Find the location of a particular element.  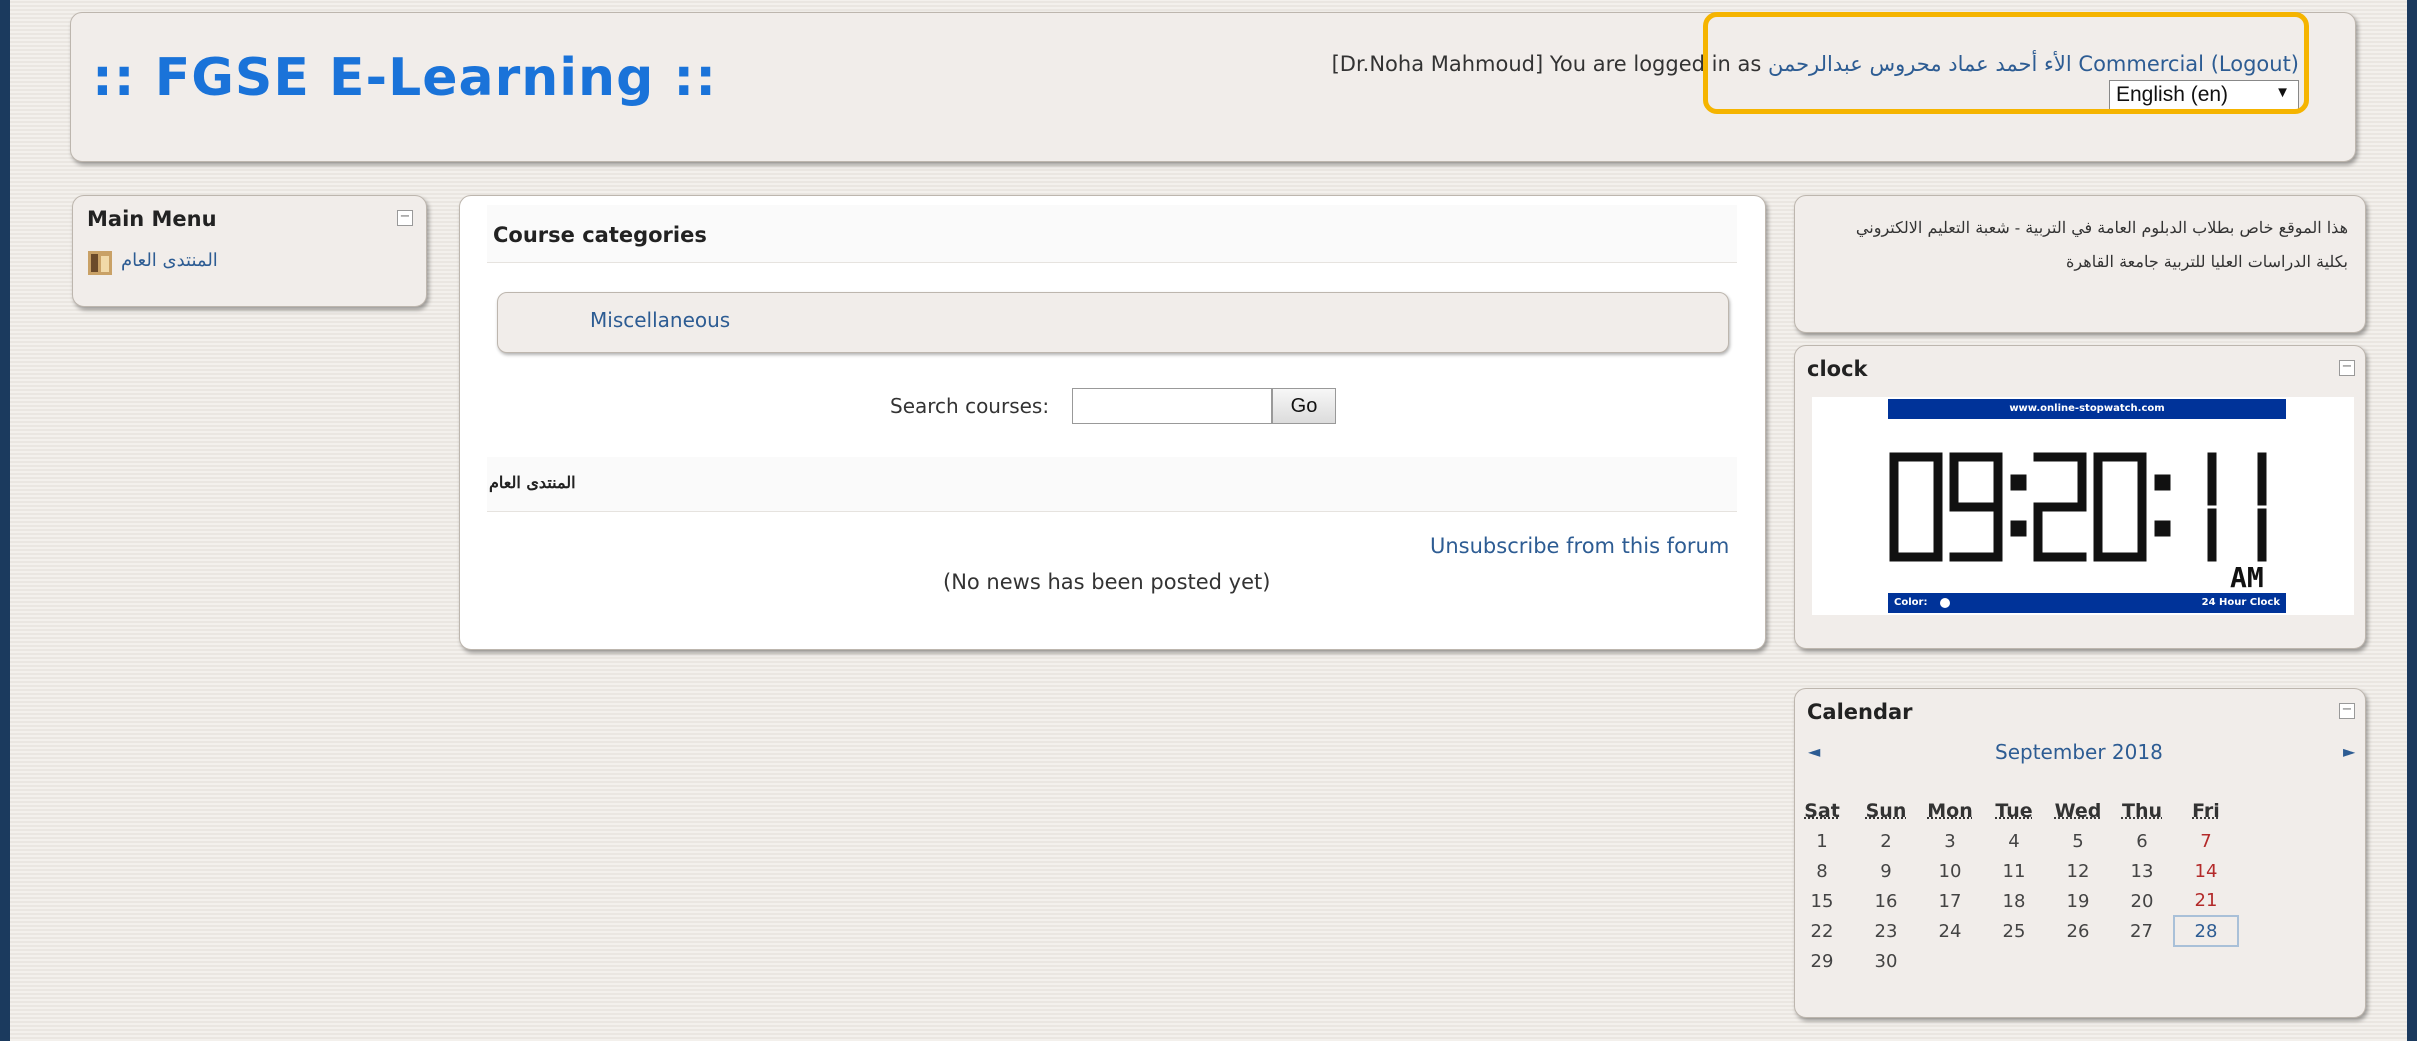

weekday-header: Mon is located at coordinates (1950, 811).